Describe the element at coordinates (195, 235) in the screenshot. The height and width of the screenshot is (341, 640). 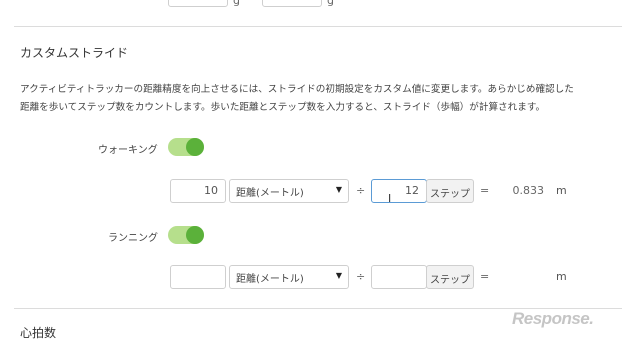
I see `running-toggle-knob` at that location.